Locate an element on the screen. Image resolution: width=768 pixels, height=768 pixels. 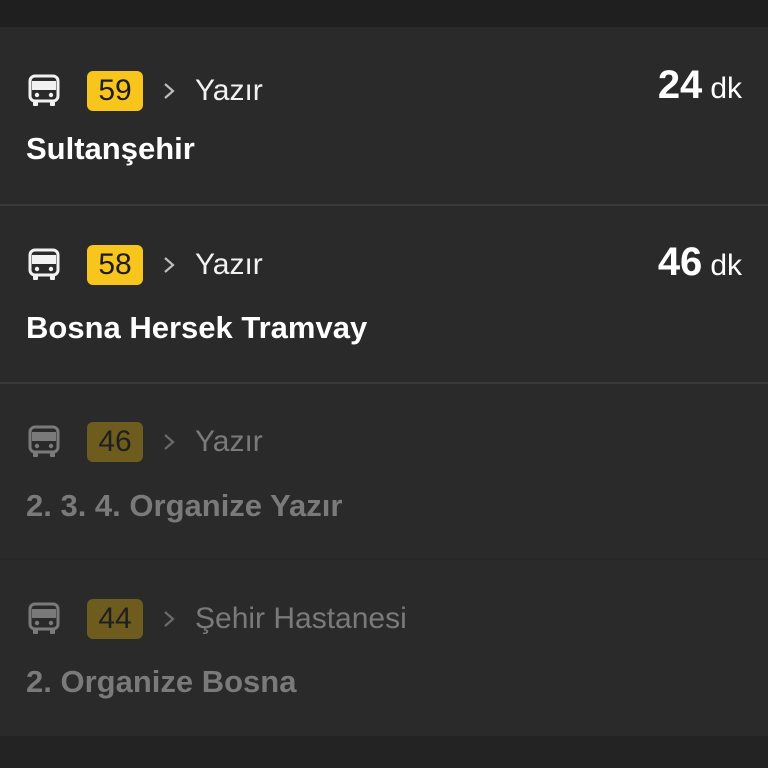
route-header: 46 Yazır is located at coordinates (144, 442).